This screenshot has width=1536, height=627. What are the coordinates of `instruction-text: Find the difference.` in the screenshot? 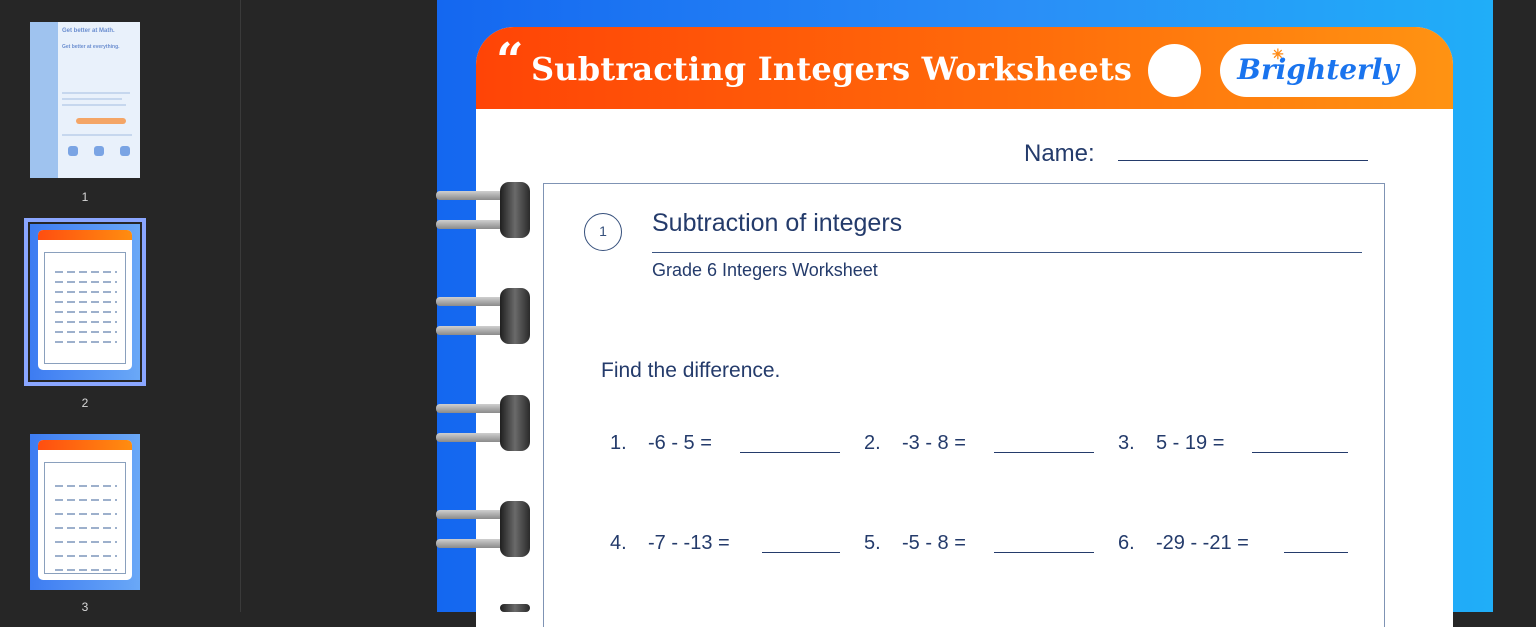 It's located at (691, 370).